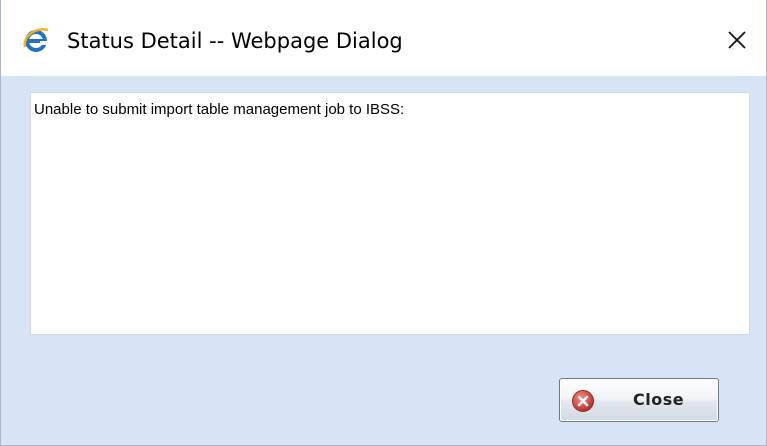 The height and width of the screenshot is (446, 767). I want to click on close-button-label: Close, so click(659, 399).